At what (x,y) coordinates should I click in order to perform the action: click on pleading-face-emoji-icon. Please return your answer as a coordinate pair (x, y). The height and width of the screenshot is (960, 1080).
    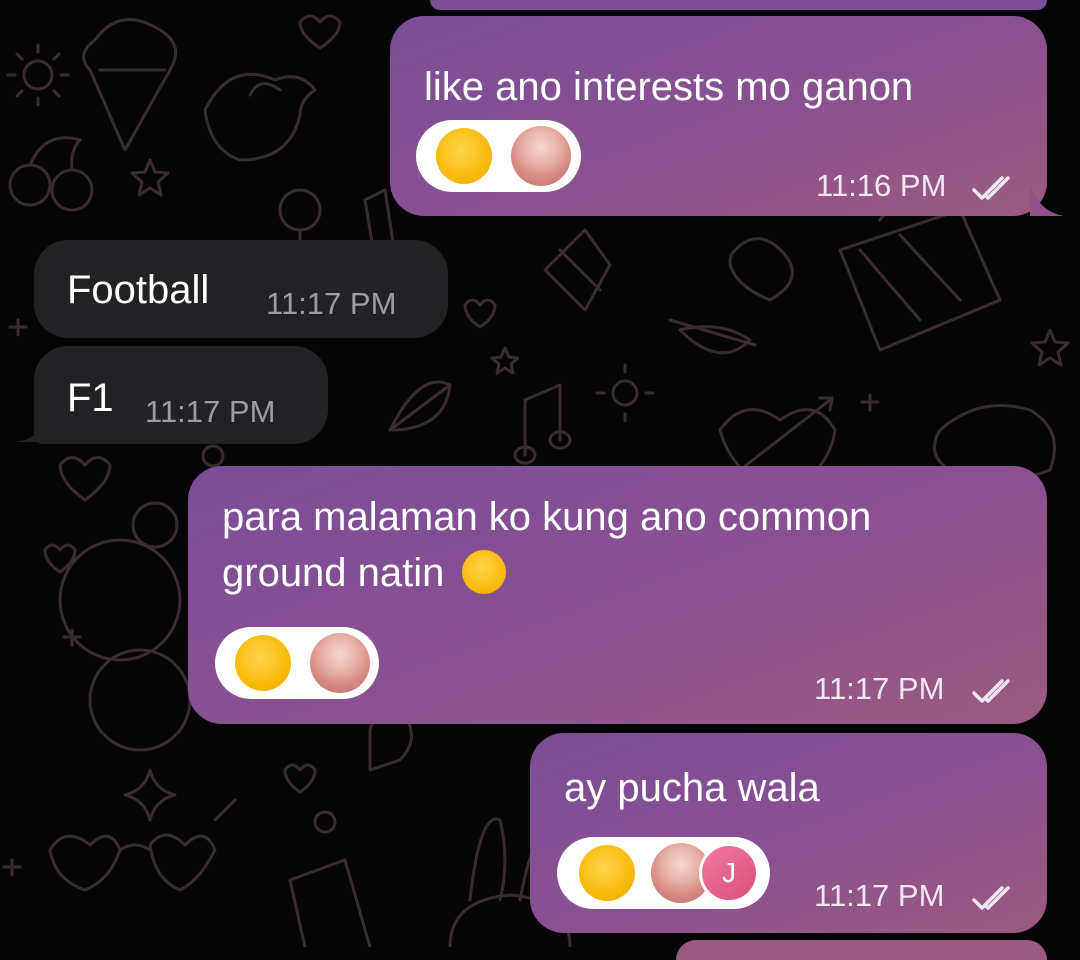
    Looking at the image, I should click on (483, 572).